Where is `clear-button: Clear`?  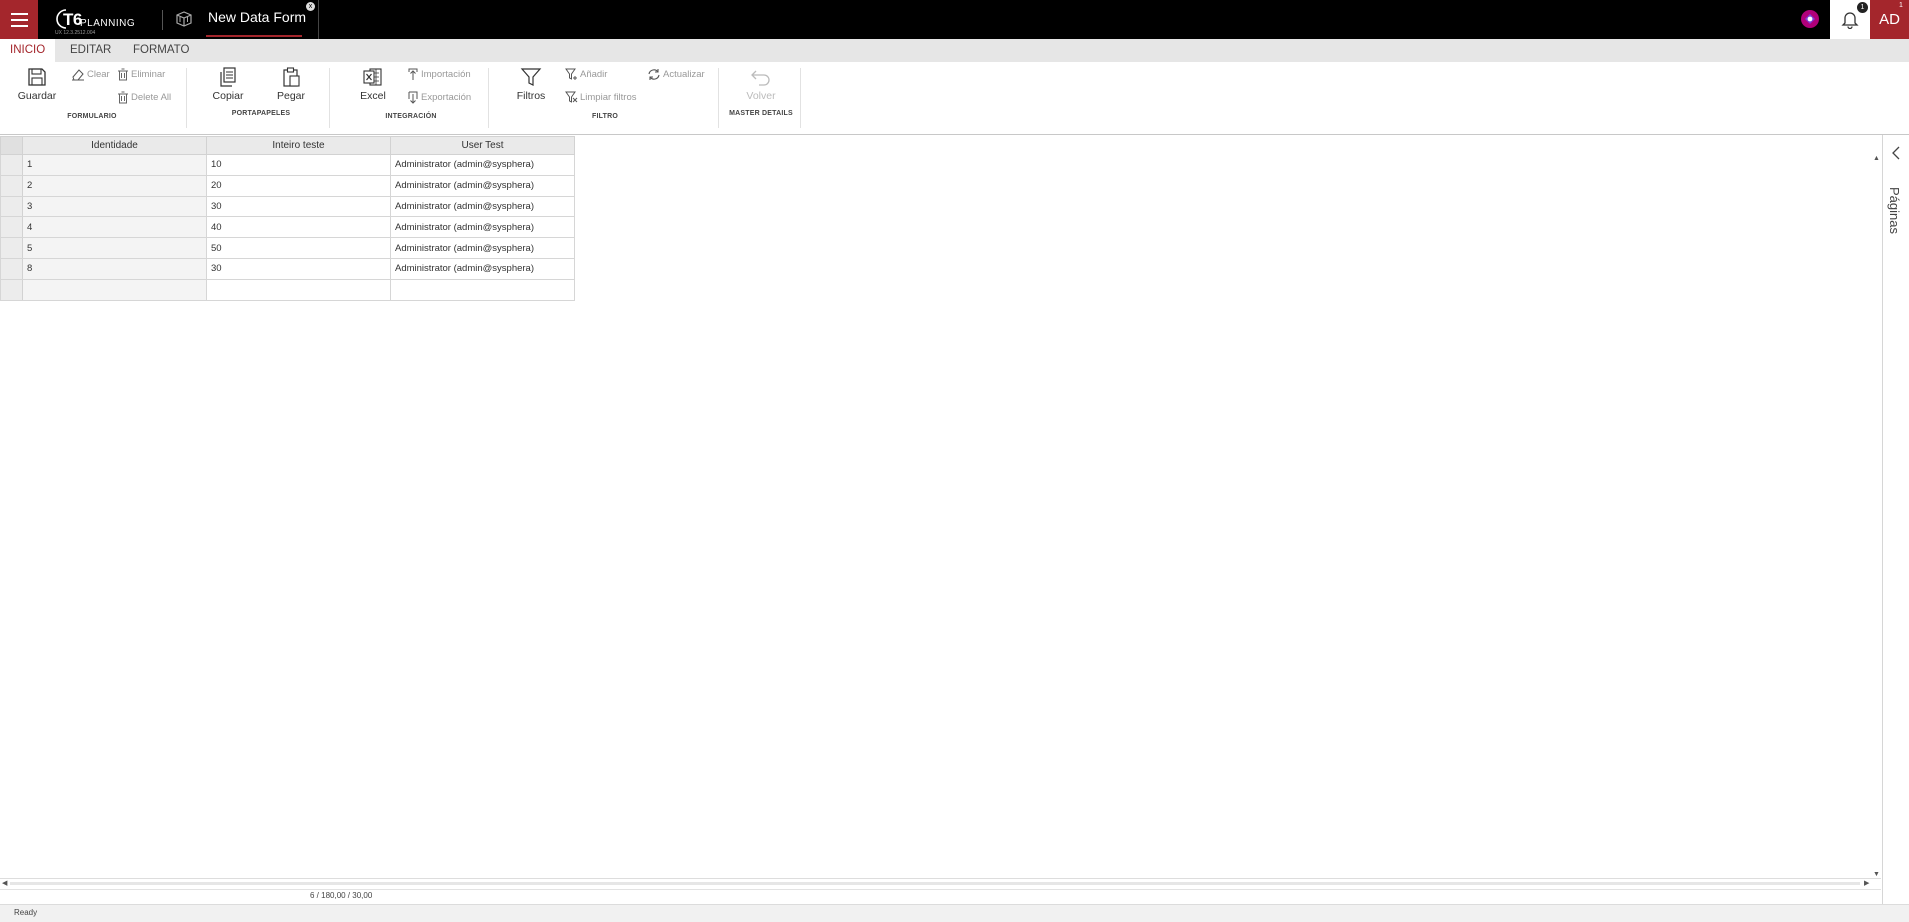 clear-button: Clear is located at coordinates (90, 74).